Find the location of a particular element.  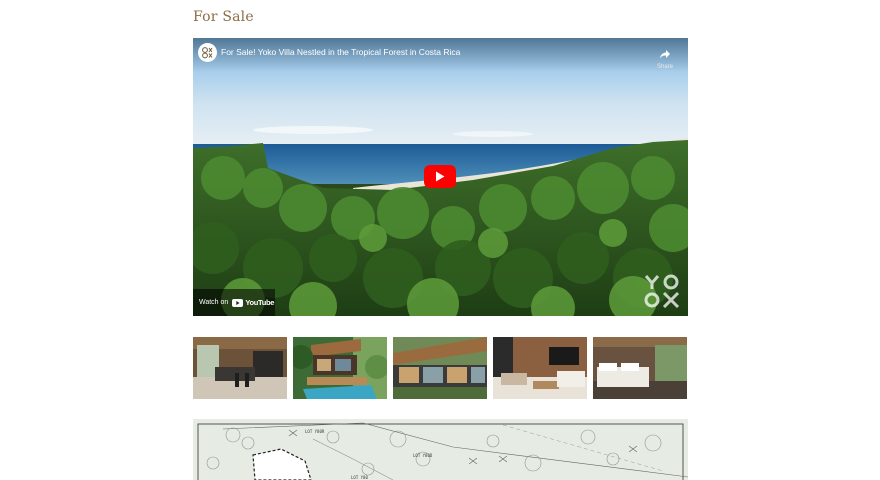

thumbnail-gallery is located at coordinates (440, 368).